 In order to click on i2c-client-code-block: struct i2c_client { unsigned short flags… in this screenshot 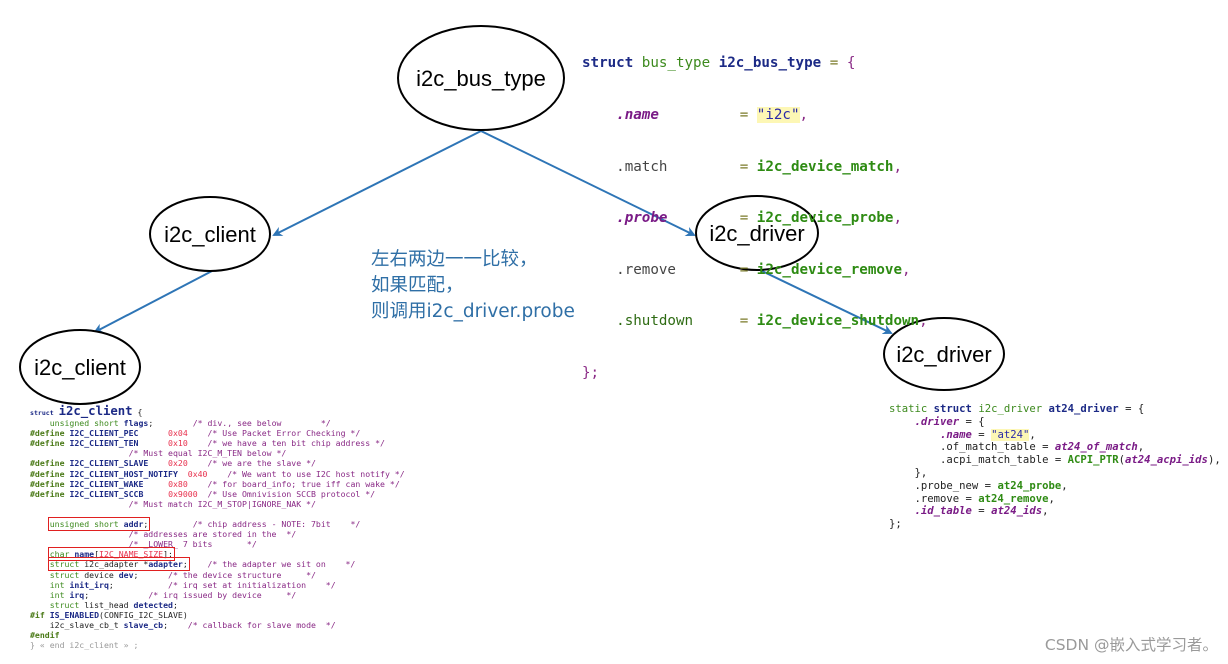, I will do `click(217, 527)`.